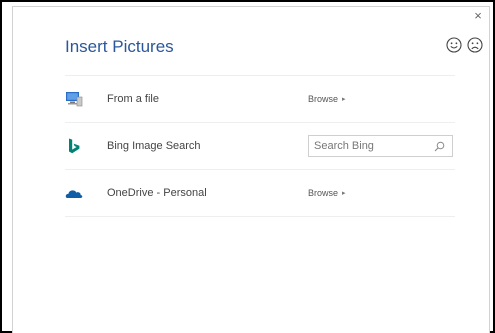 This screenshot has width=495, height=333. I want to click on onedrive-cloud-icon, so click(74, 194).